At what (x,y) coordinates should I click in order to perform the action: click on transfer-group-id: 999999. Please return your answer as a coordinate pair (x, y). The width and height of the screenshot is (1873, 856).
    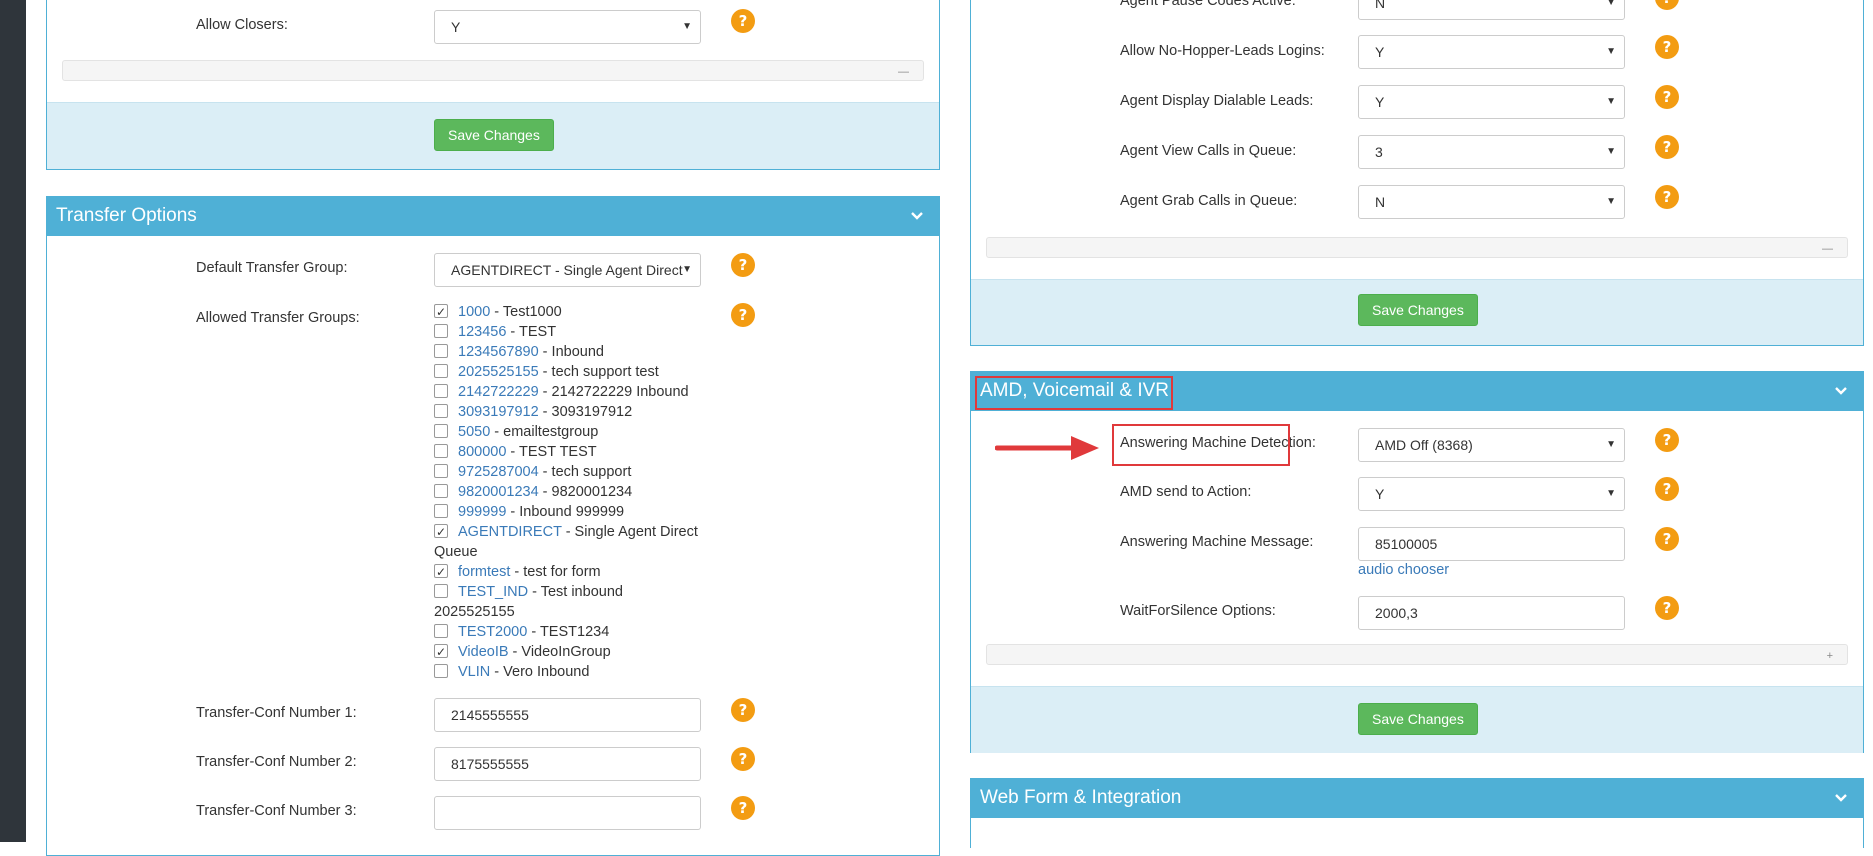
    Looking at the image, I should click on (482, 512).